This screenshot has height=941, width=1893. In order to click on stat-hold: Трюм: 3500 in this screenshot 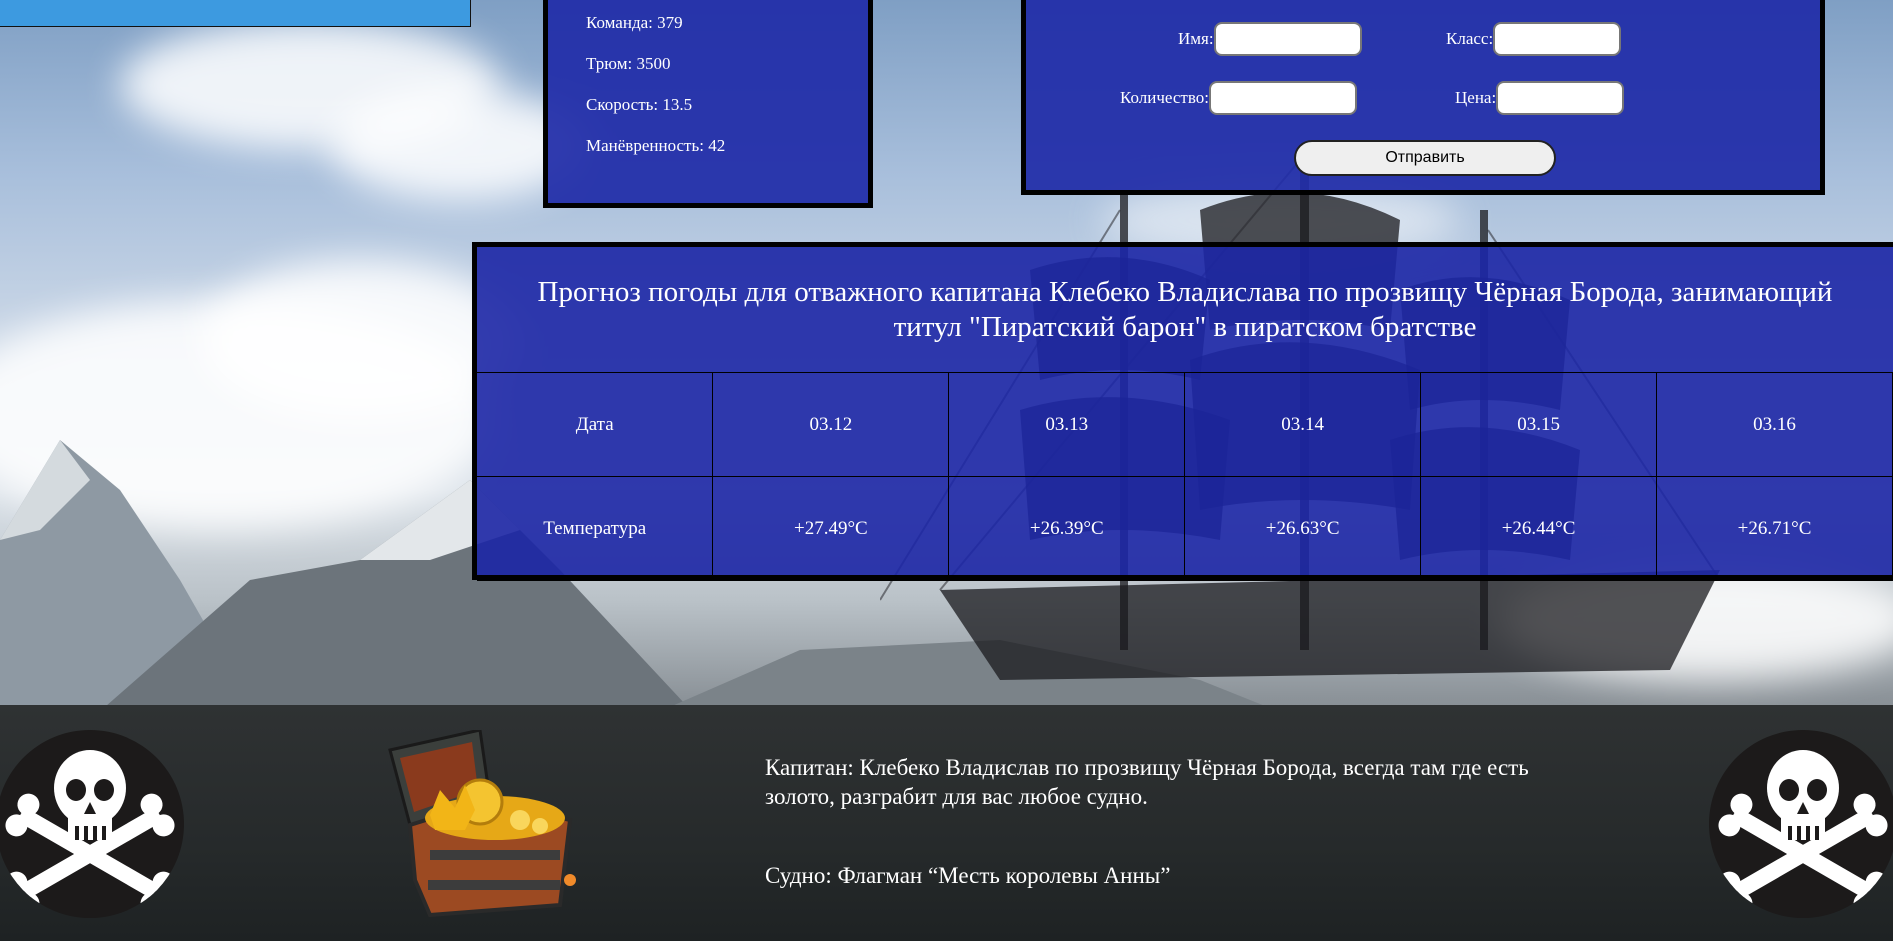, I will do `click(628, 63)`.